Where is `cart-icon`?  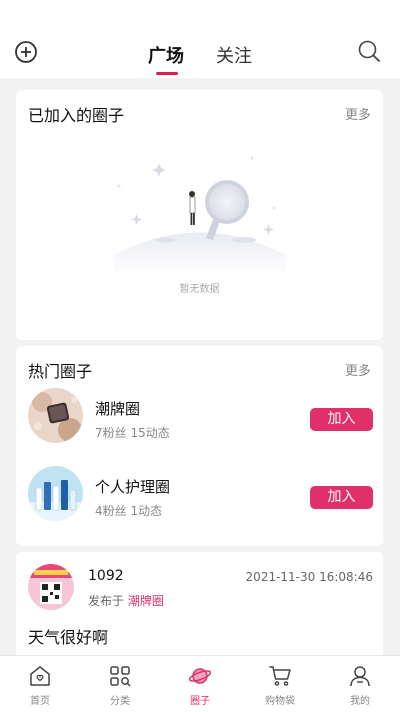
cart-icon is located at coordinates (280, 676).